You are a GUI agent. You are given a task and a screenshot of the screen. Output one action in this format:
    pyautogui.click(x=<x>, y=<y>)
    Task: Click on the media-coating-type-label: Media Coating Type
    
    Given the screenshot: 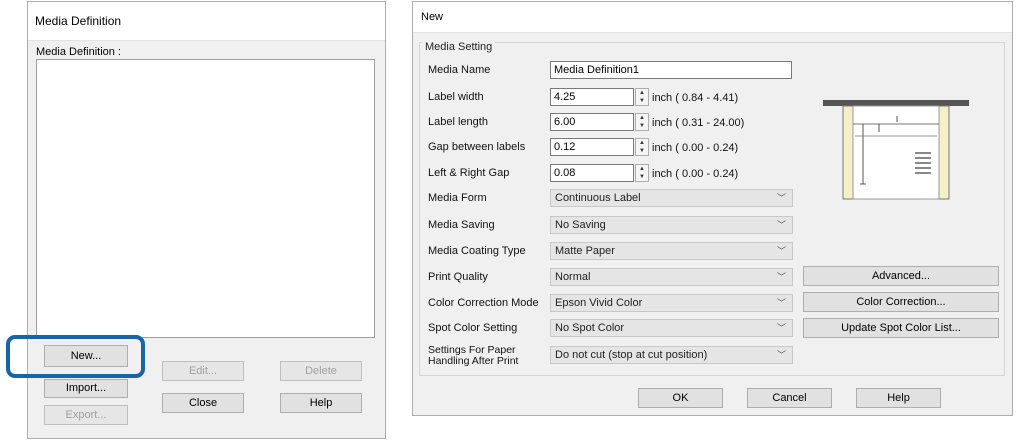 What is the action you would take?
    pyautogui.click(x=477, y=251)
    